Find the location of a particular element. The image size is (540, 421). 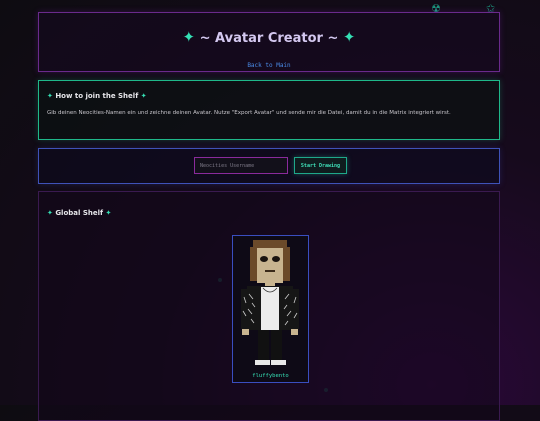

page-title: ✦ ~ Avatar Creator ~ ✦ is located at coordinates (269, 37).